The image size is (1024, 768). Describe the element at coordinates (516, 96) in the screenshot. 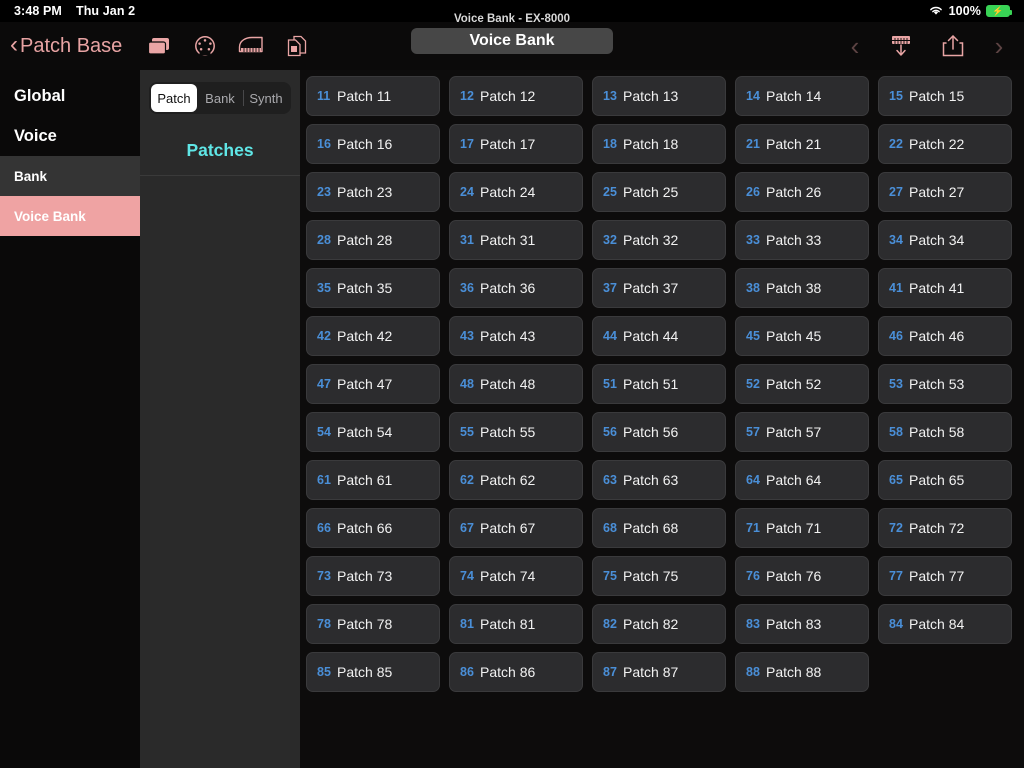

I see `patch-cell: 12 Patch 12` at that location.